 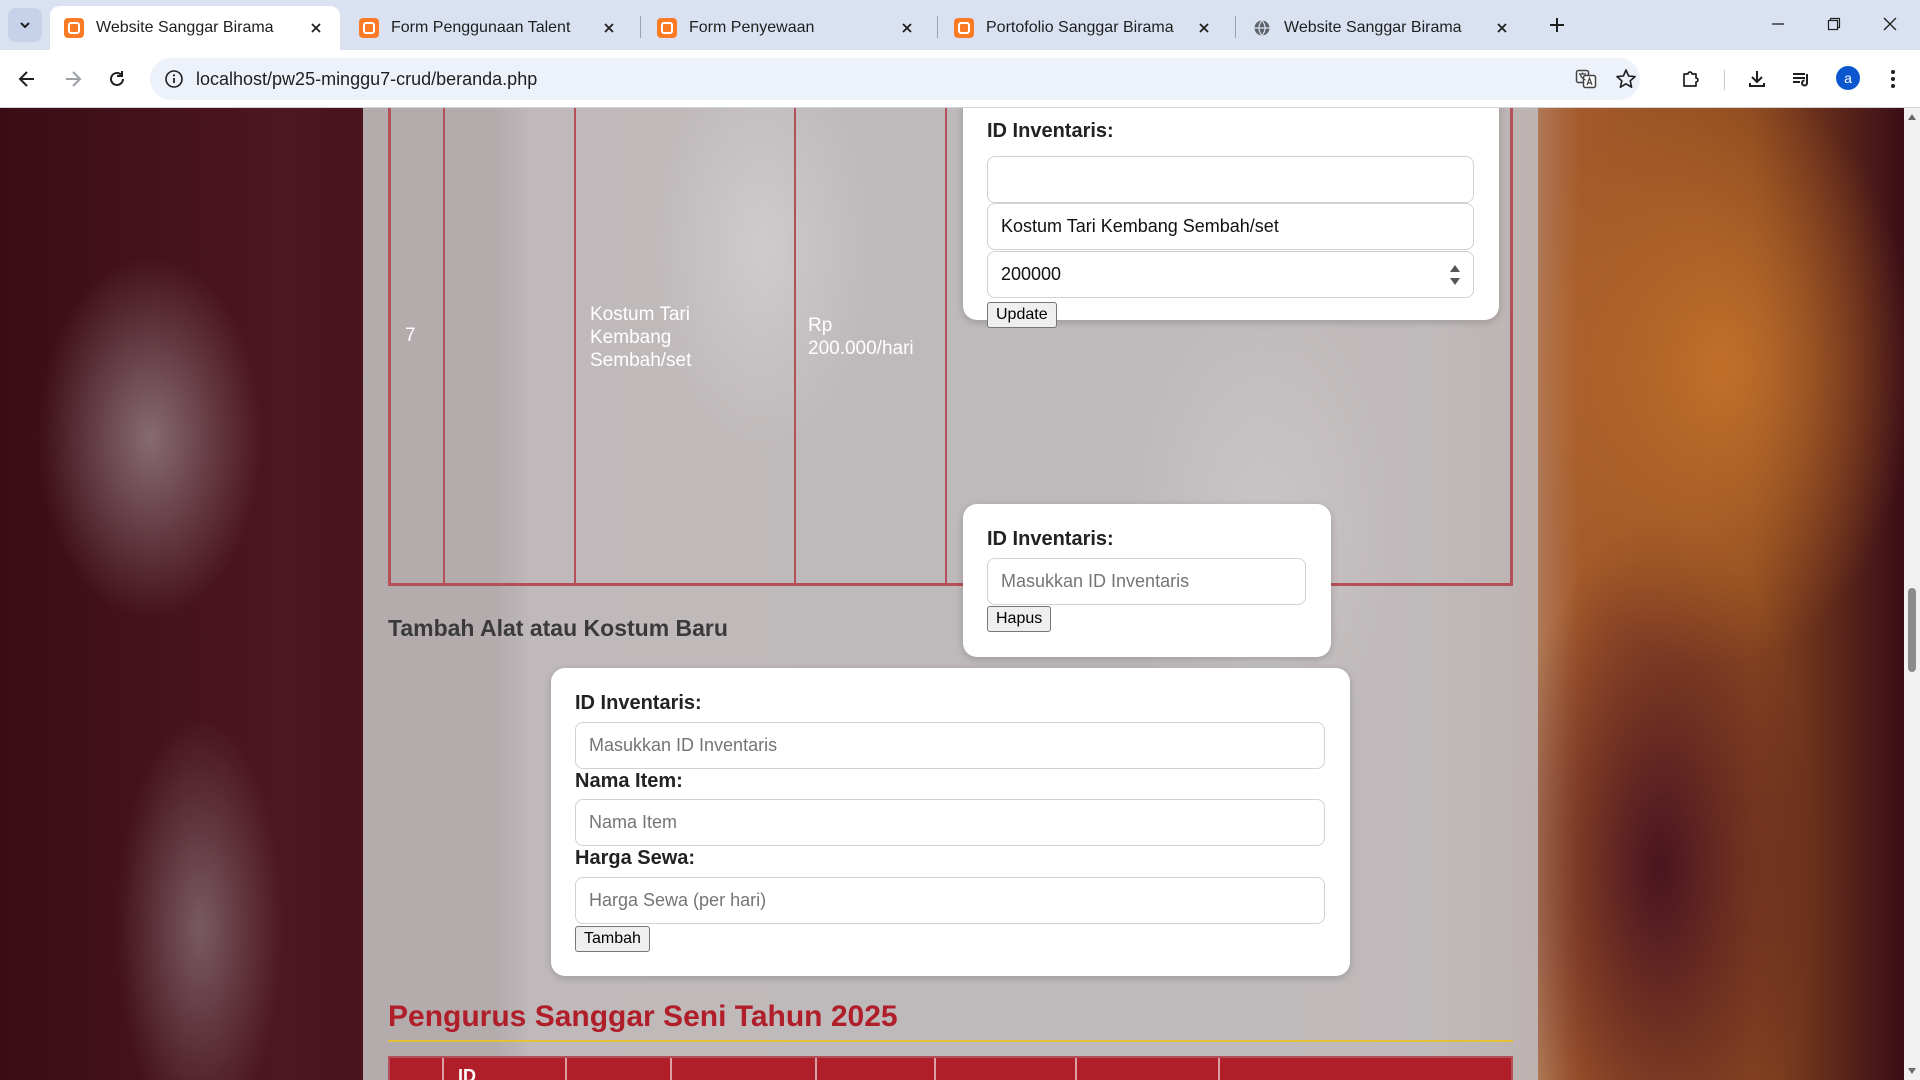 I want to click on tab-website-sanggar-birama: Website Sanggar Birama, so click(x=195, y=28).